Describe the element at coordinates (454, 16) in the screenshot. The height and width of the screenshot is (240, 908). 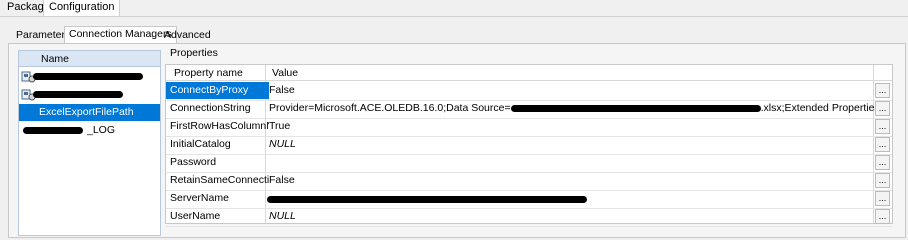
I see `tab-strip-divider` at that location.